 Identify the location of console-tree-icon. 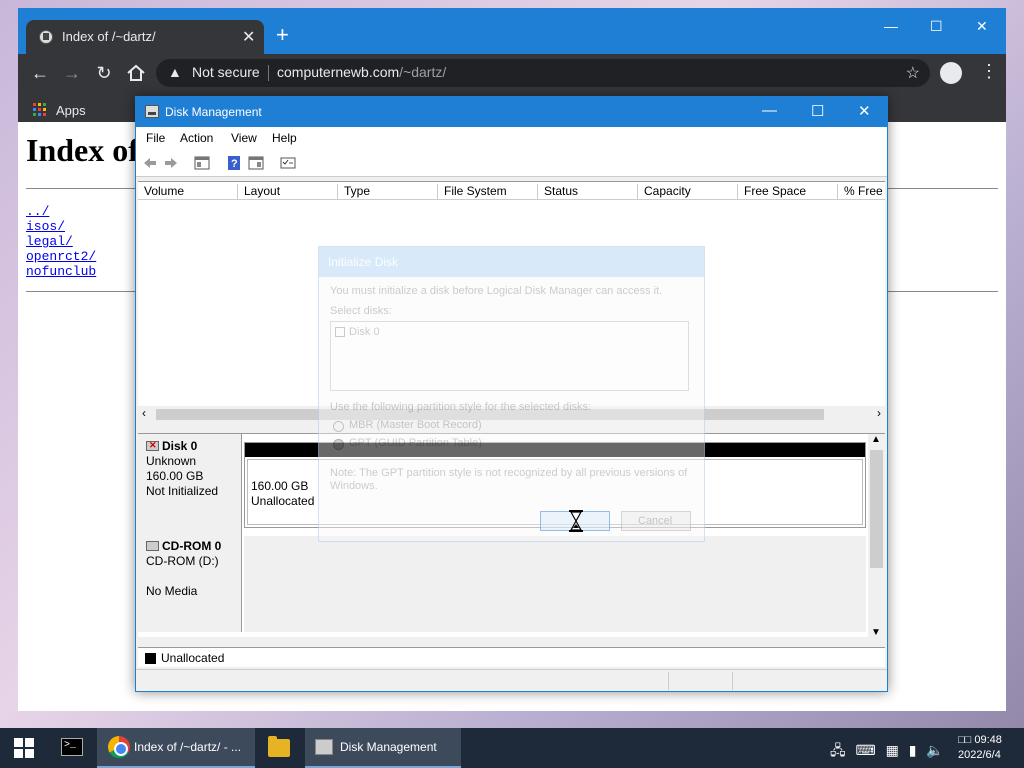
(202, 163).